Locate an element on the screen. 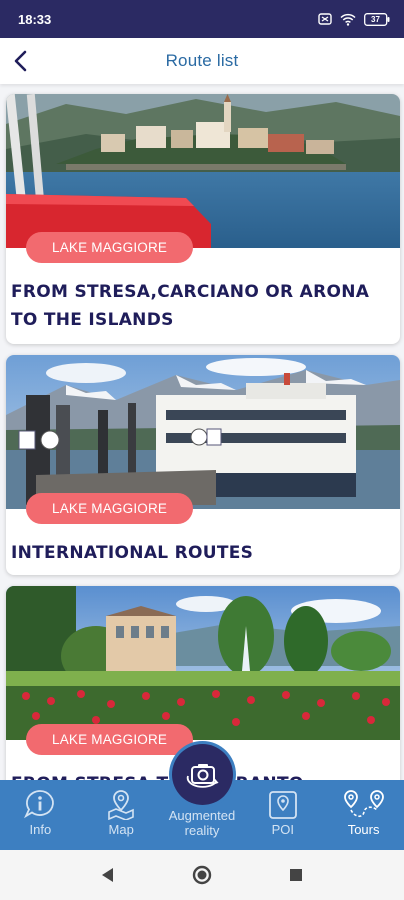 This screenshot has width=404, height=900. circle-home-icon is located at coordinates (202, 875).